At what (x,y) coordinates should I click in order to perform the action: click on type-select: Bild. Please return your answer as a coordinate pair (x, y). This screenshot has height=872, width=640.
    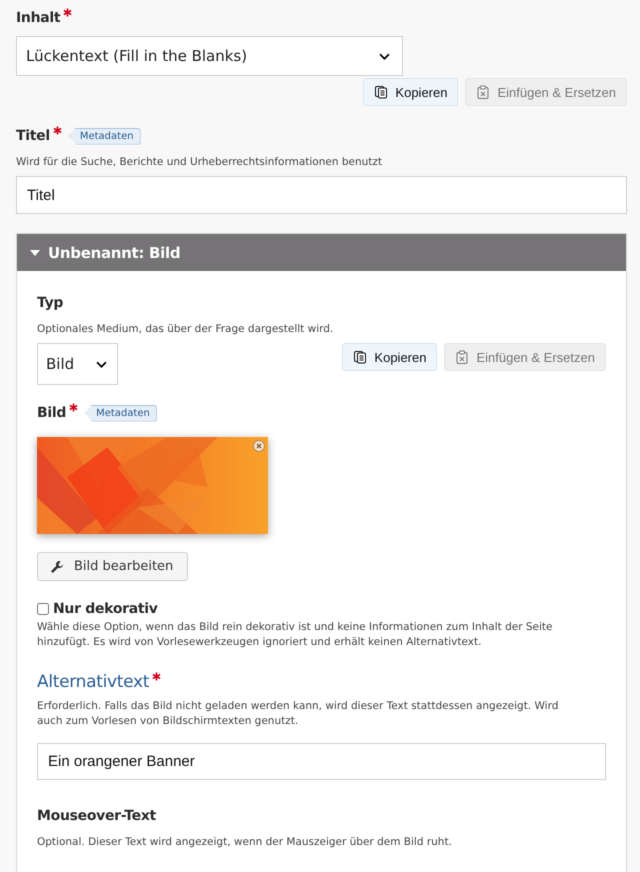
    Looking at the image, I should click on (77, 364).